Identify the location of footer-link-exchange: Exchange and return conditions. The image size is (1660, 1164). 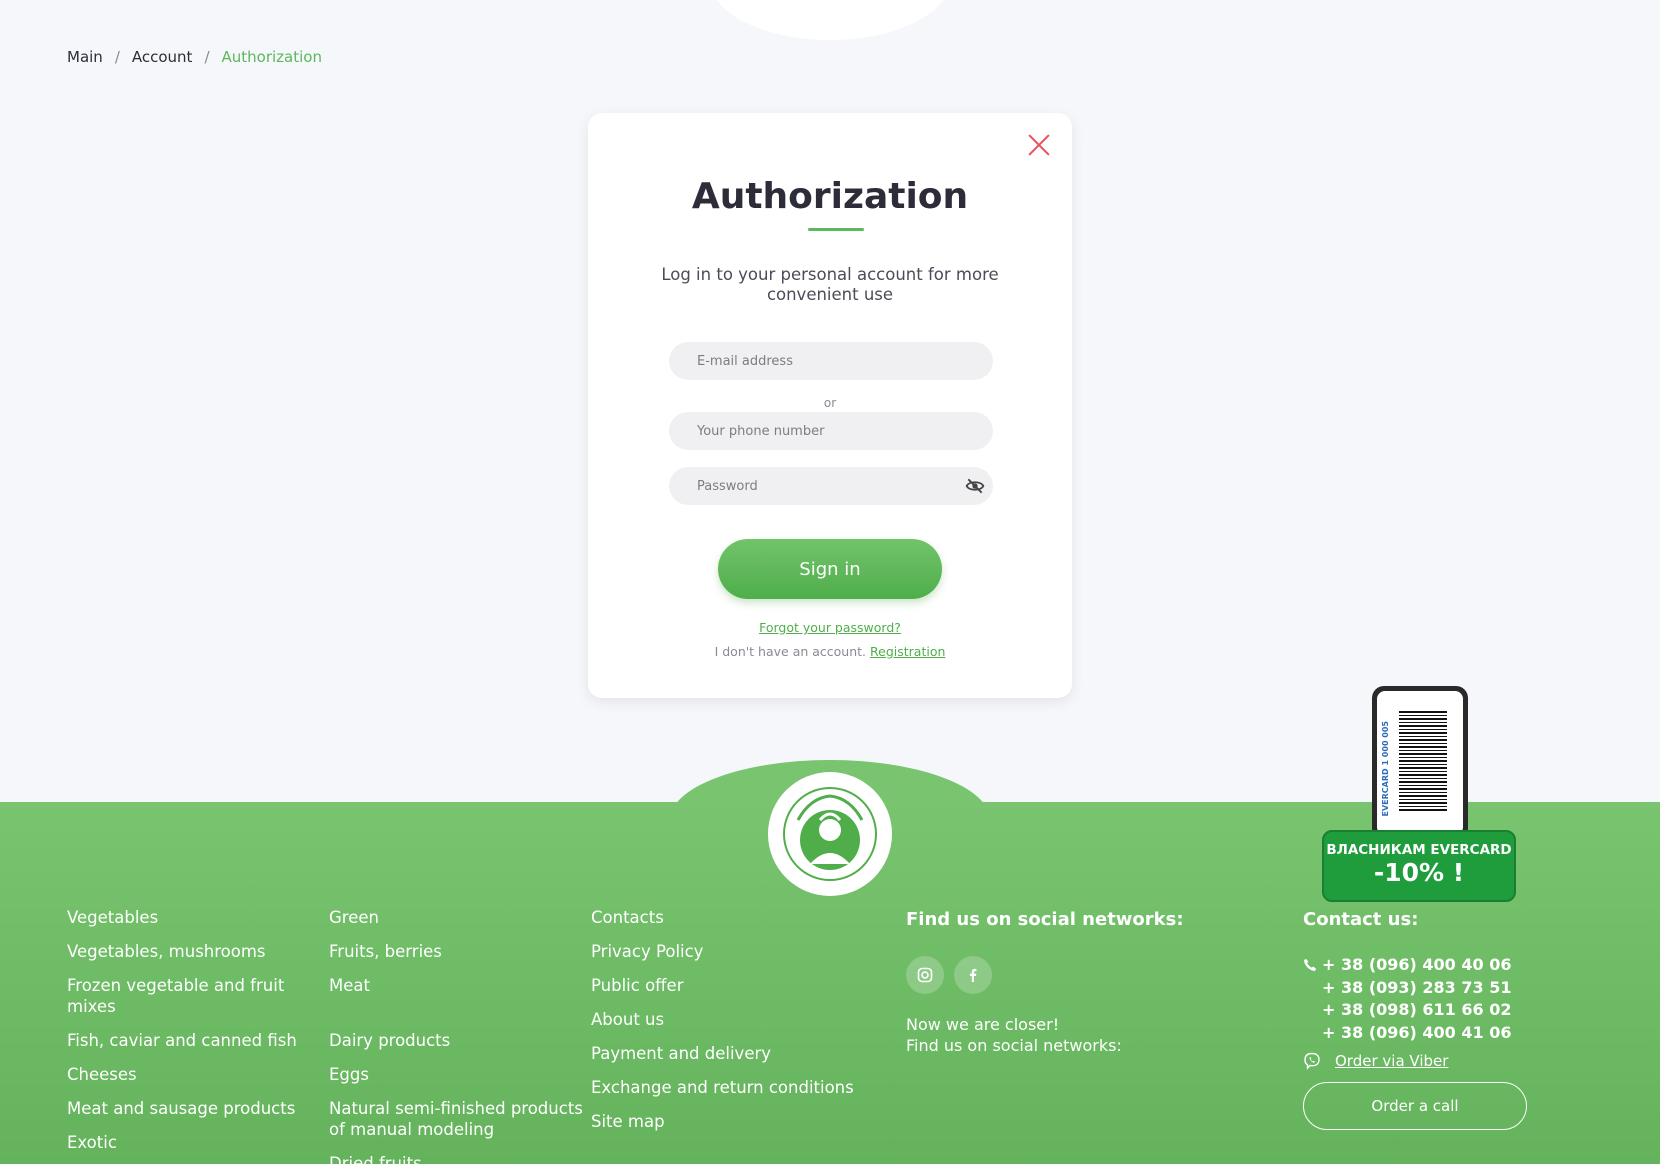
(736, 1087).